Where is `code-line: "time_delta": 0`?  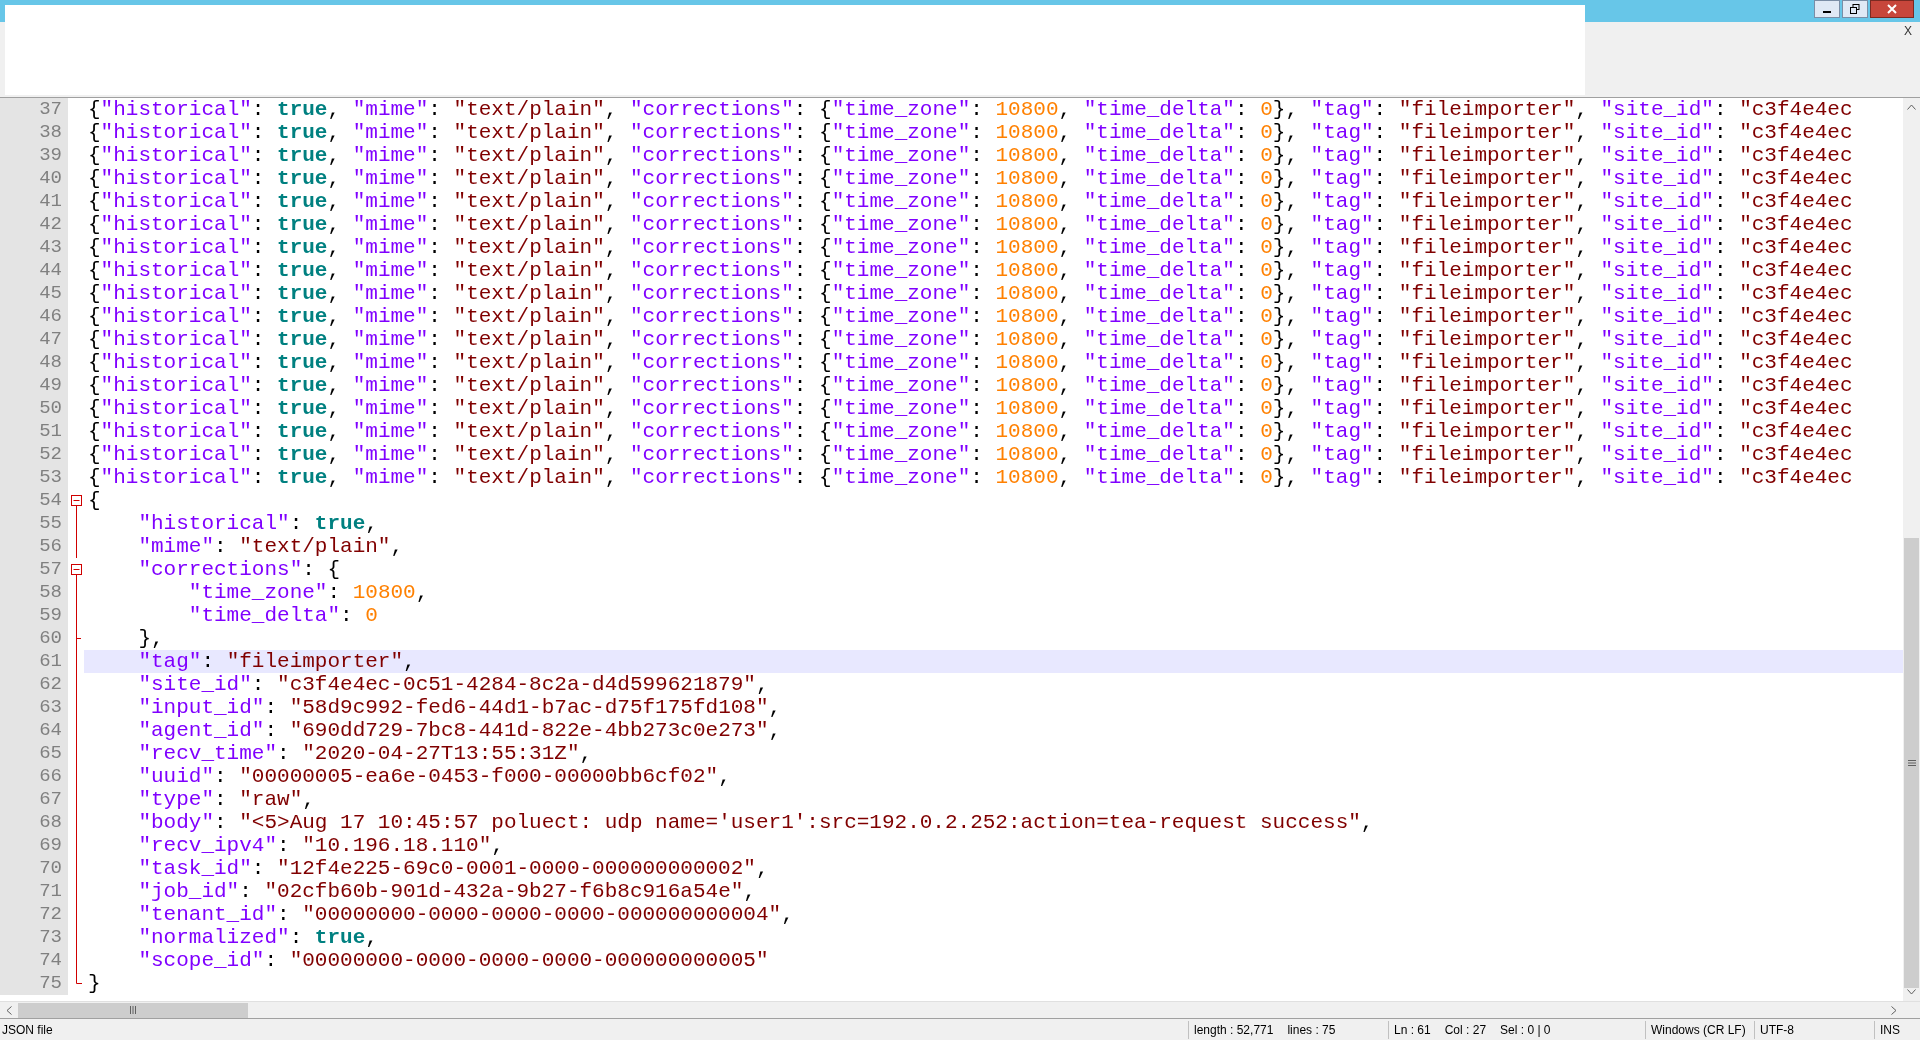
code-line: "time_delta": 0 is located at coordinates (282, 615).